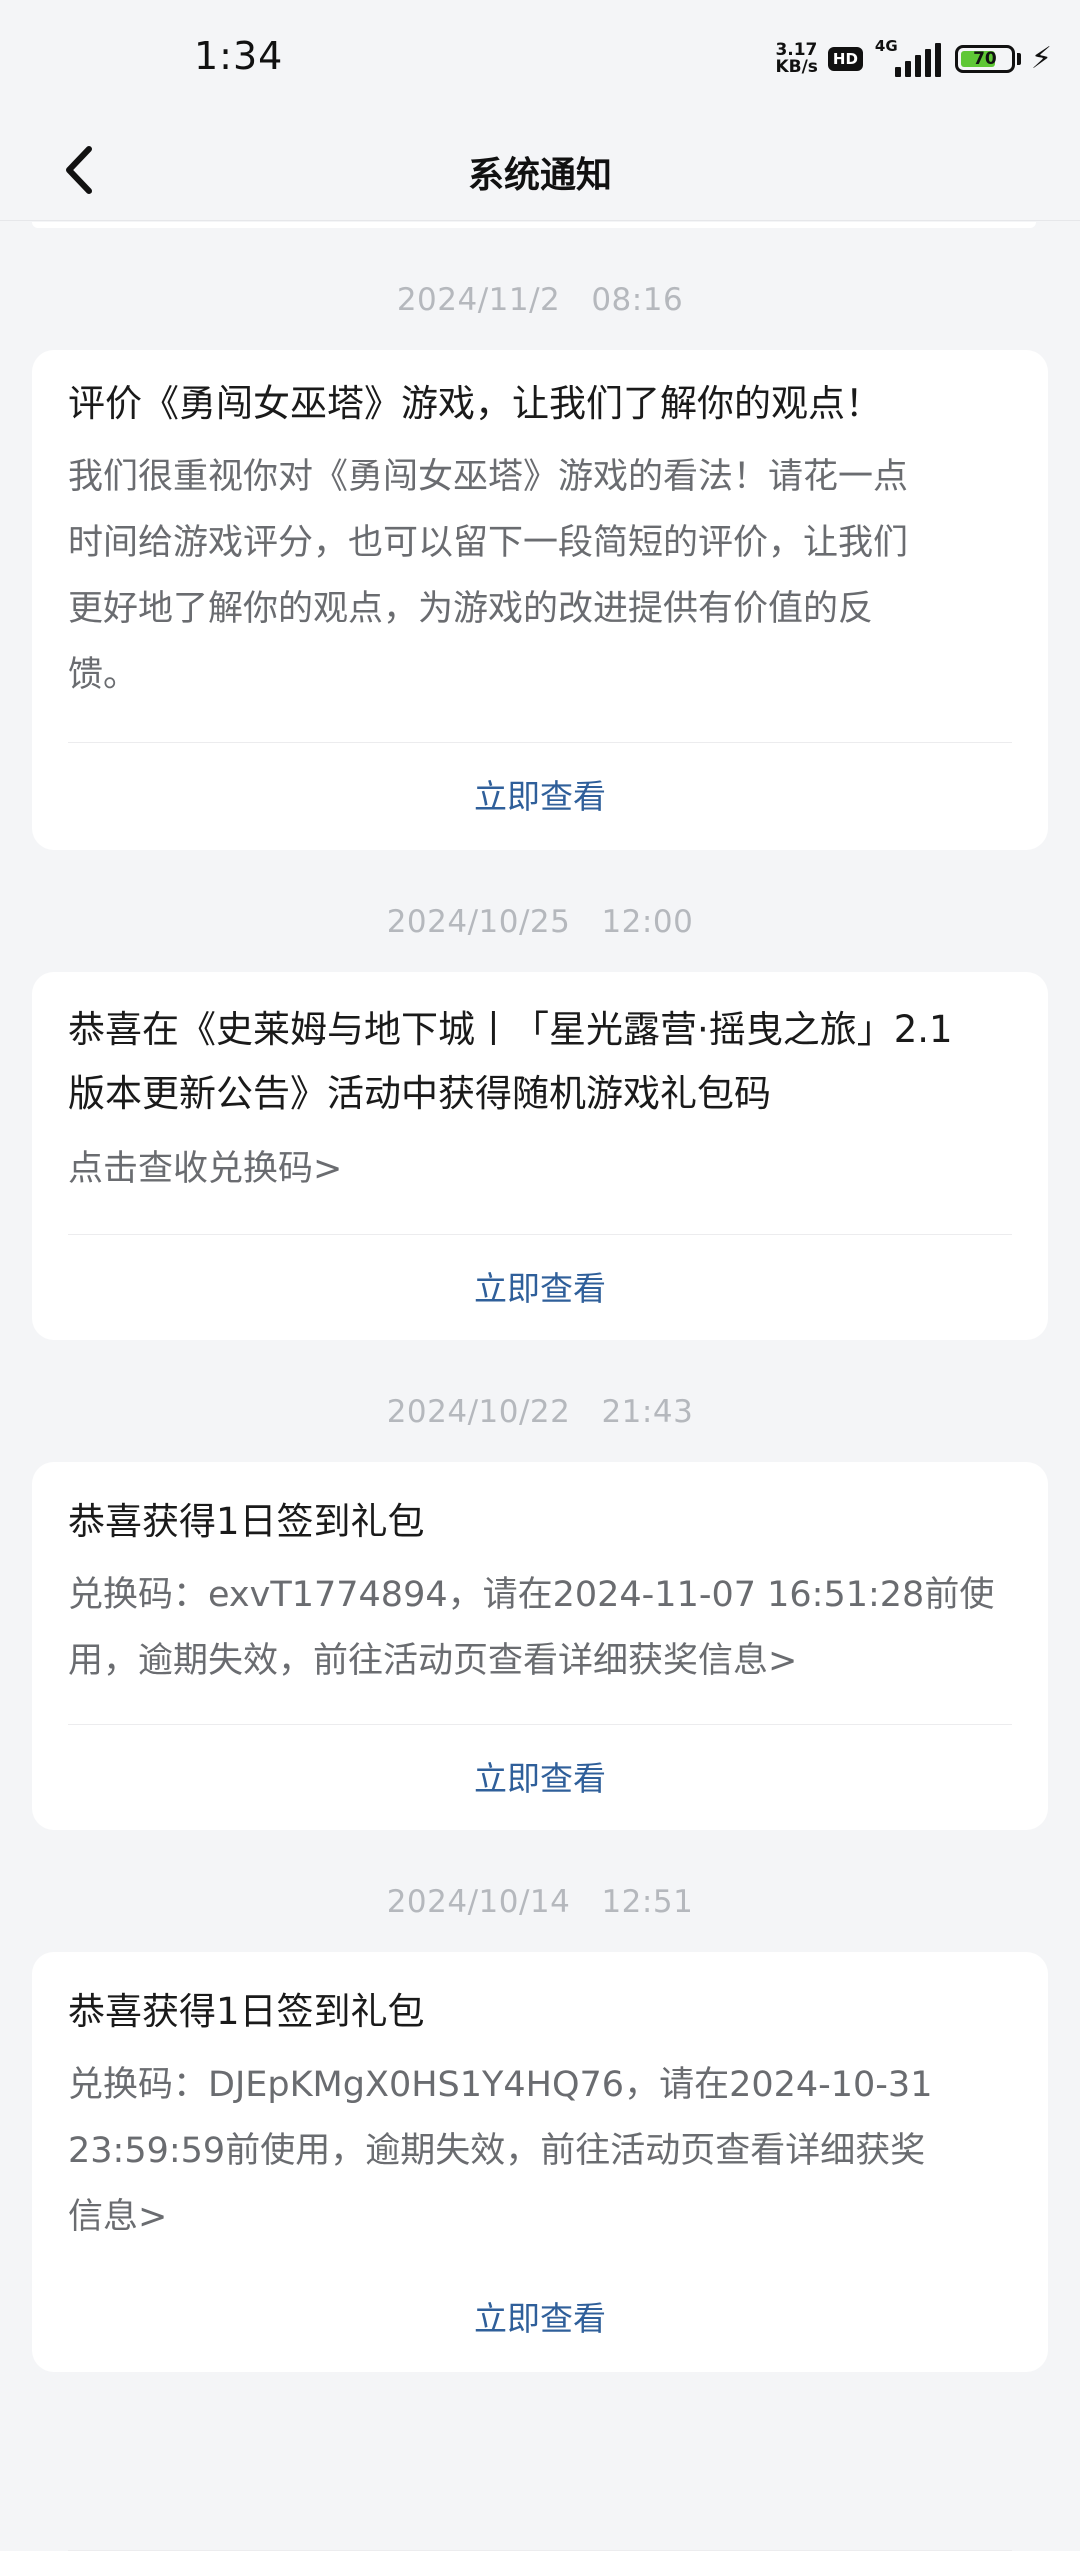 This screenshot has width=1080, height=2551. I want to click on notice-time: 12:00, so click(647, 922).